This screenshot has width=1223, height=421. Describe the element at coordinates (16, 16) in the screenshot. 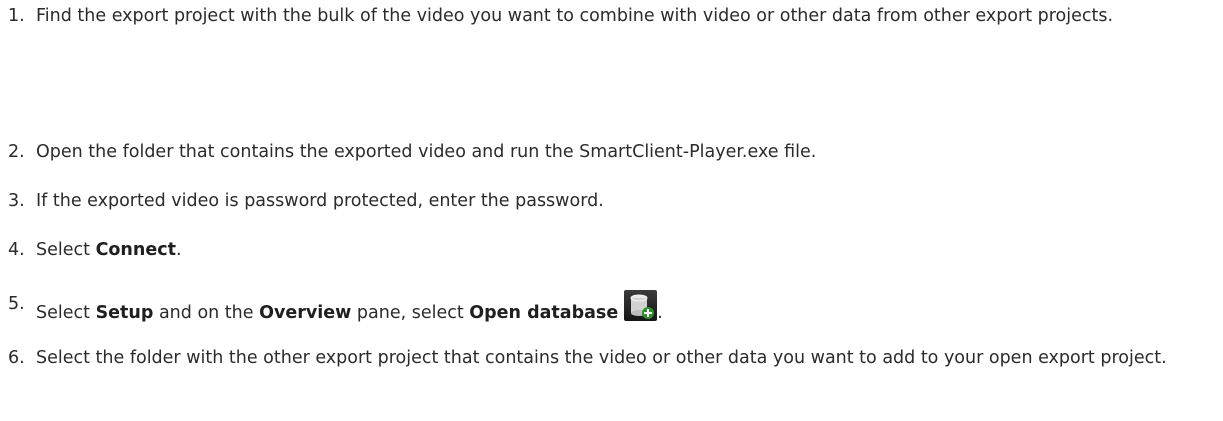

I see `step-number: 1.` at that location.